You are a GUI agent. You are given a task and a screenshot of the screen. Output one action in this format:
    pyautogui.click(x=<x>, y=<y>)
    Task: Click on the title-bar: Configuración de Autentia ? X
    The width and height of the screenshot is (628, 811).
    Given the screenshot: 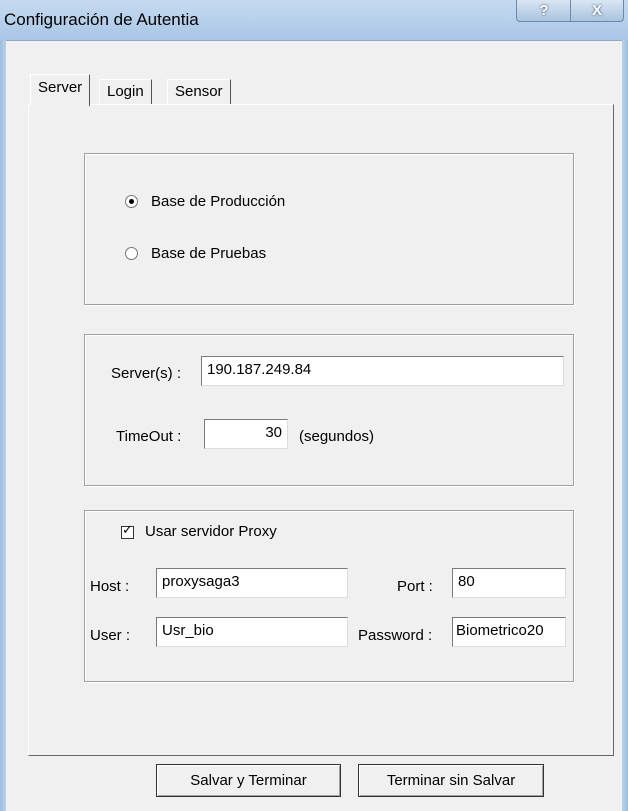 What is the action you would take?
    pyautogui.click(x=314, y=20)
    